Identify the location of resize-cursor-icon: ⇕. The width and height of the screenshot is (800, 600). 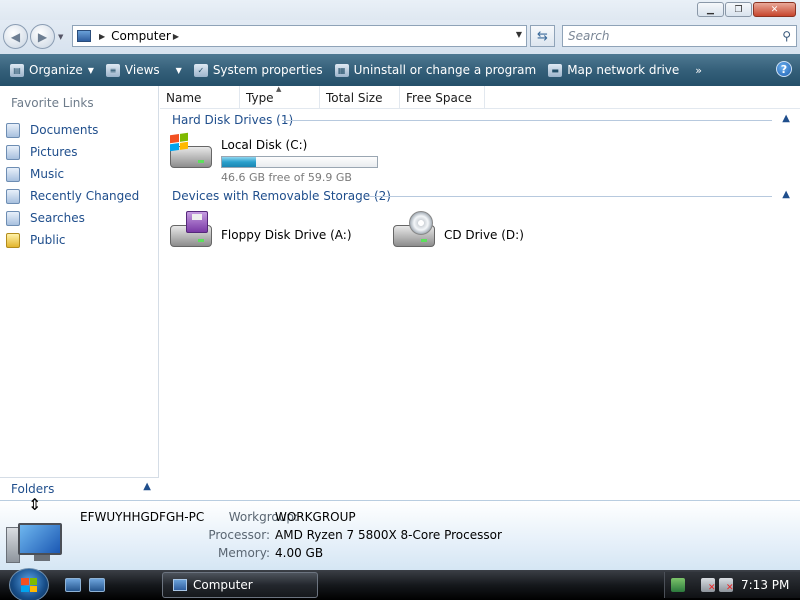
(35, 504).